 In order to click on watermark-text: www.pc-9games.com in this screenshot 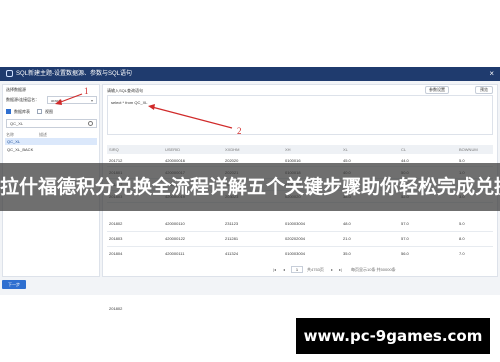, I will do `click(393, 336)`.